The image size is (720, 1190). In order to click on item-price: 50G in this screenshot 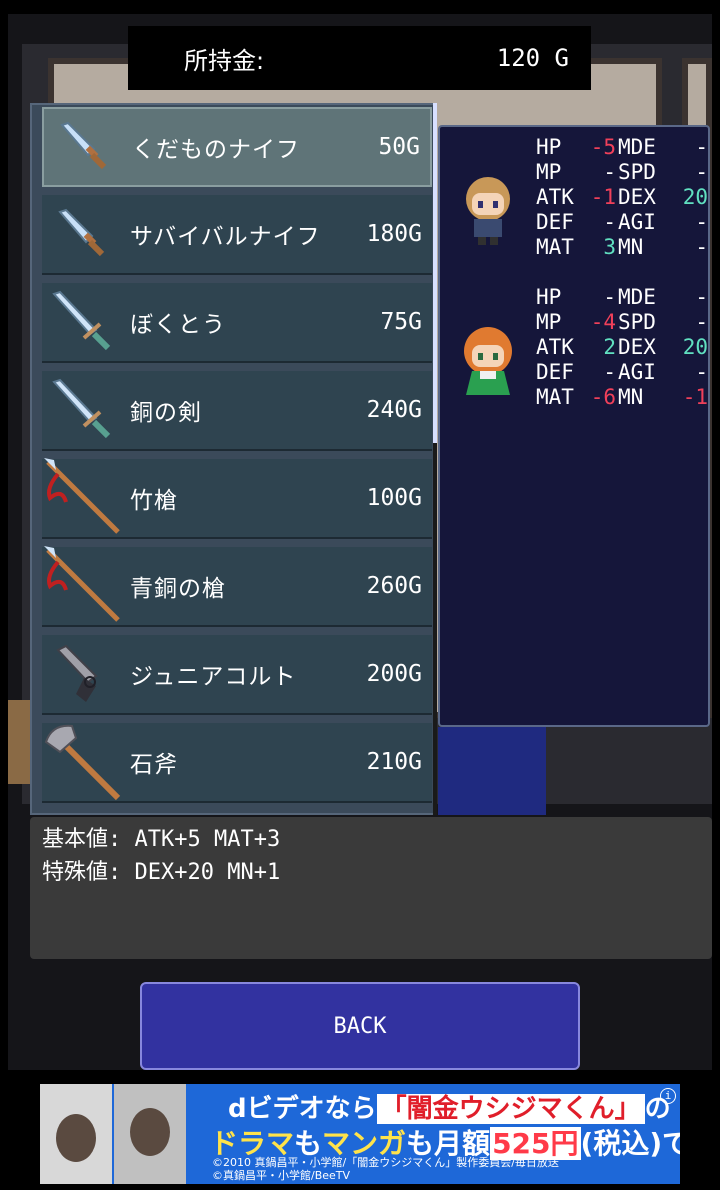, I will do `click(399, 147)`.